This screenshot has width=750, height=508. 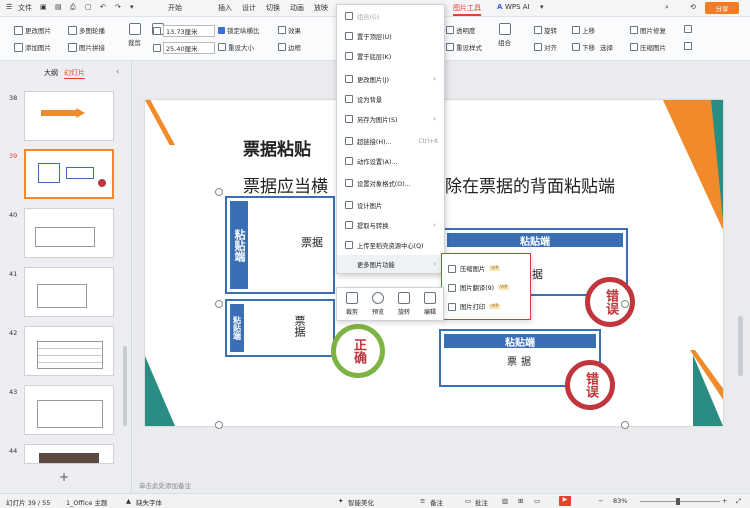 What do you see at coordinates (390, 225) in the screenshot?
I see `menu-item-extract-convert: 提取与转换 ›` at bounding box center [390, 225].